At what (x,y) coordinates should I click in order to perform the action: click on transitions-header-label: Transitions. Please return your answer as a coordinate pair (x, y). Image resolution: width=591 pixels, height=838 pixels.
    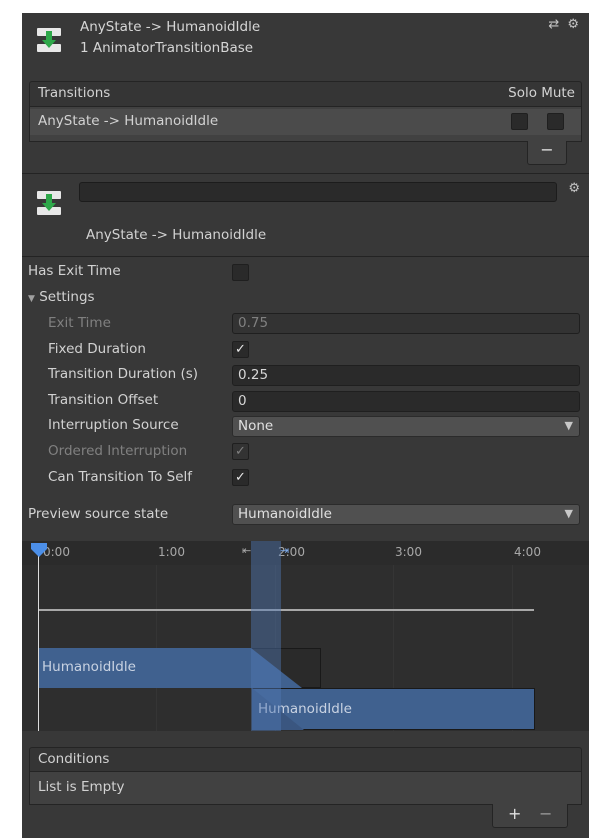
    Looking at the image, I should click on (74, 93).